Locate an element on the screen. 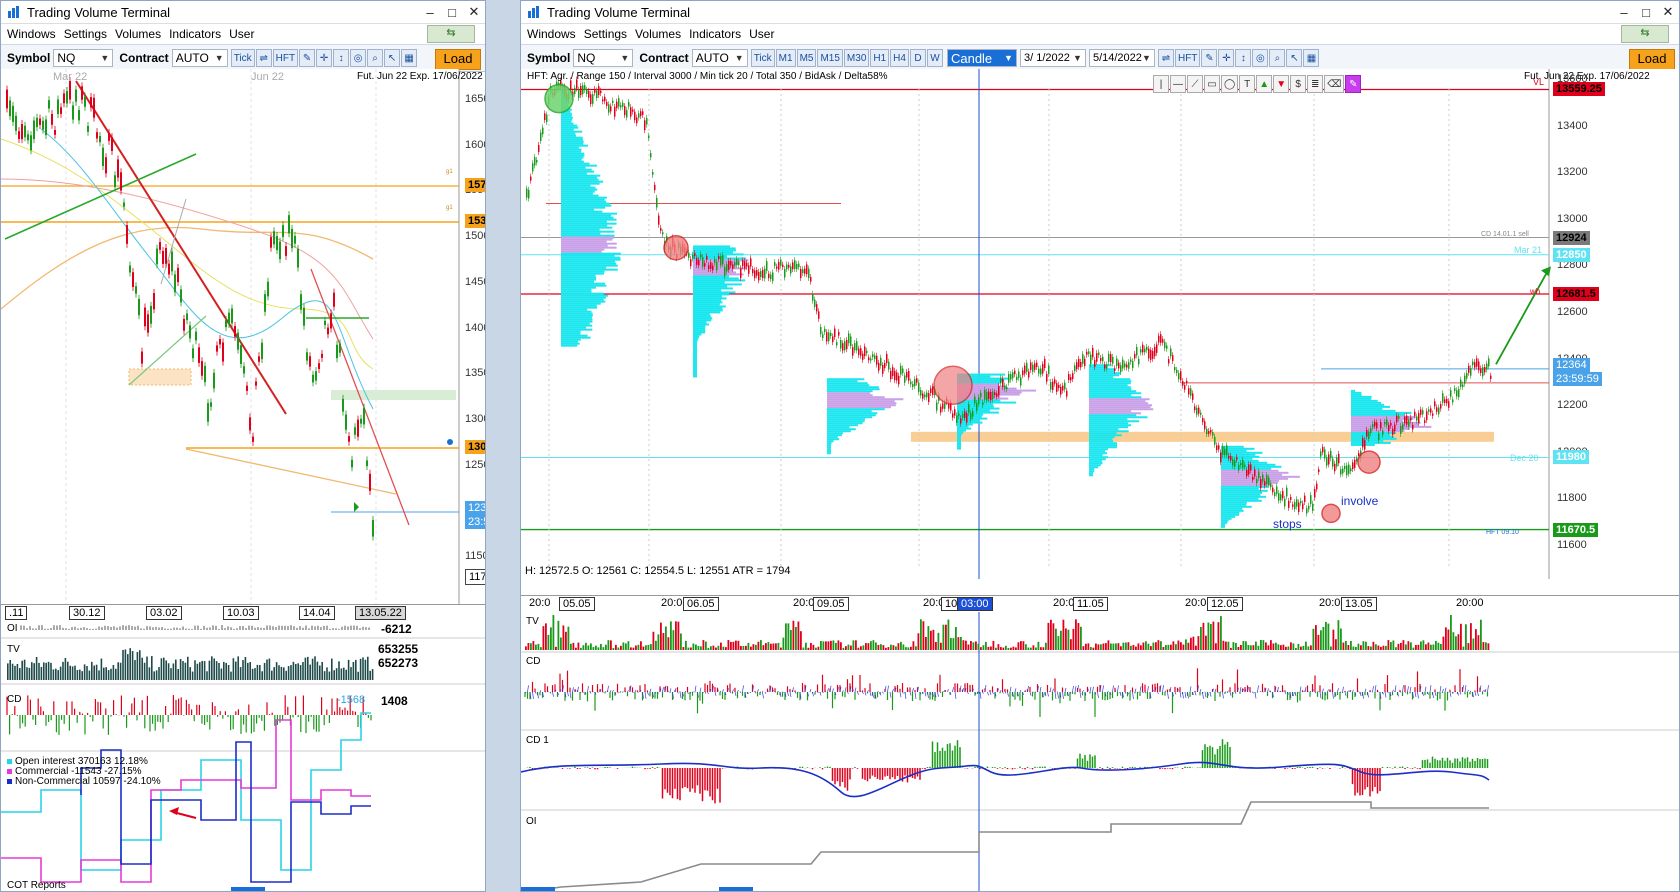 The width and height of the screenshot is (1680, 892). arrow-up-icon: ▲ is located at coordinates (1264, 84).